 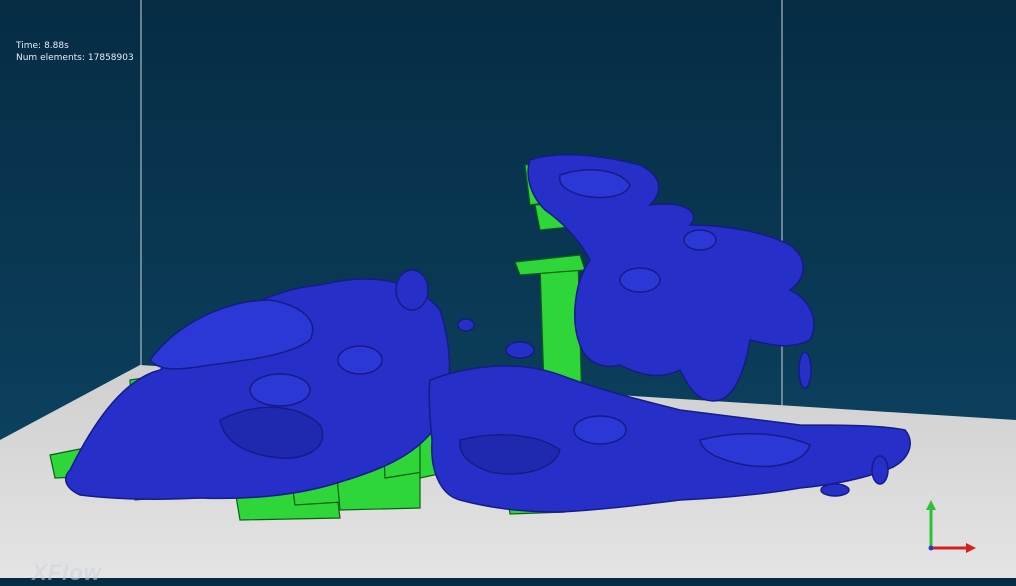 I want to click on axis-origin, so click(x=931, y=548).